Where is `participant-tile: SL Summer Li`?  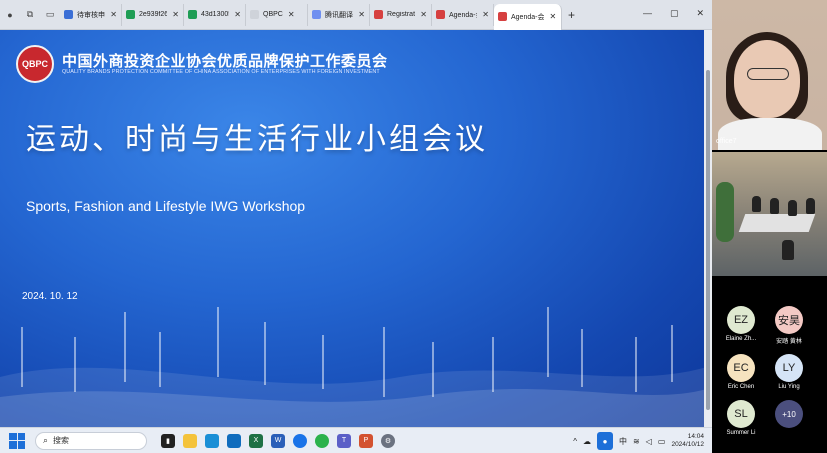 participant-tile: SL Summer Li is located at coordinates (741, 418).